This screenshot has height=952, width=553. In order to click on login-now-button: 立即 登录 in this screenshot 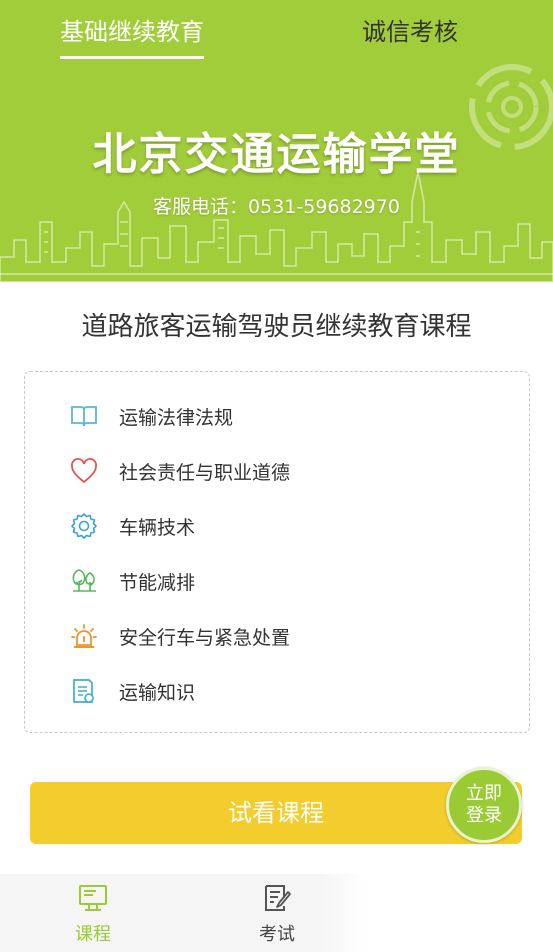, I will do `click(484, 805)`.